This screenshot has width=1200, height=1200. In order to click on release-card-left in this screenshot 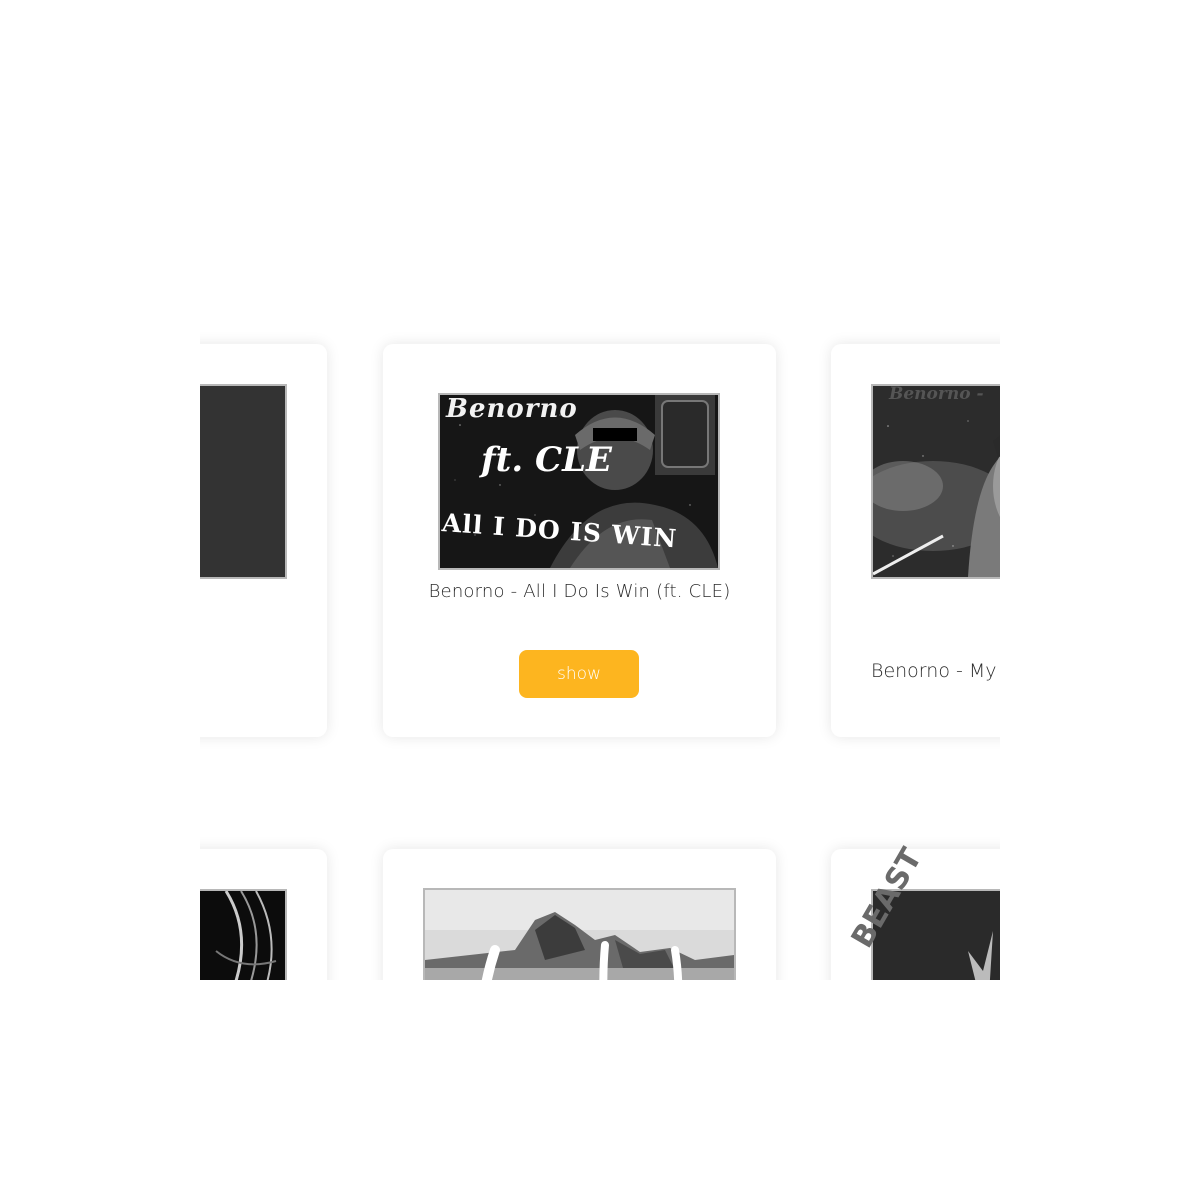, I will do `click(263, 540)`.